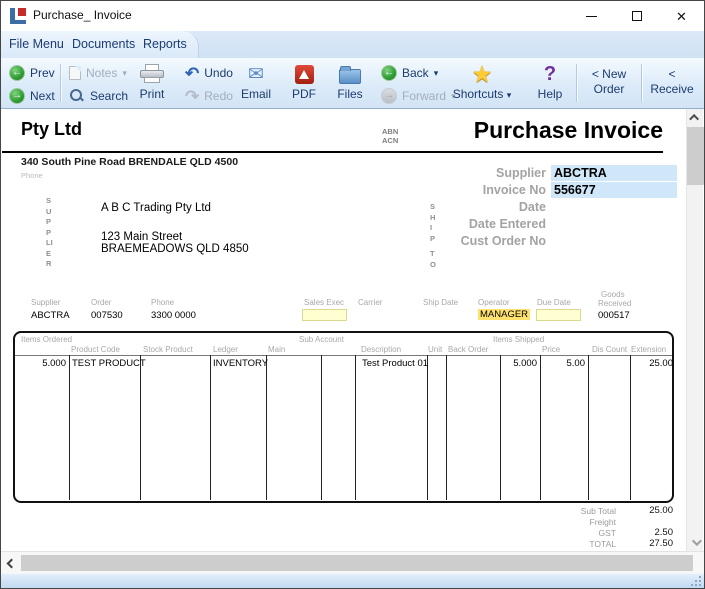 This screenshot has height=589, width=705. Describe the element at coordinates (101, 302) in the screenshot. I see `info-order-label: Order` at that location.